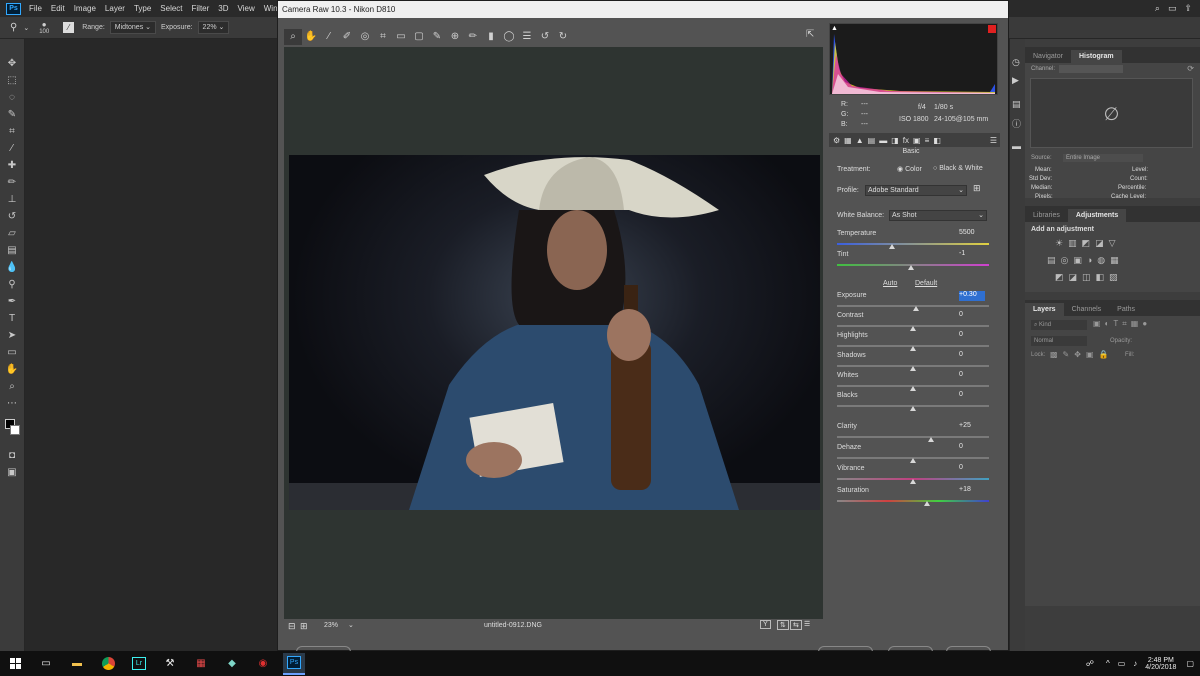 This screenshot has height=676, width=1200. Describe the element at coordinates (1126, 309) in the screenshot. I see `tab-paths: Paths` at that location.